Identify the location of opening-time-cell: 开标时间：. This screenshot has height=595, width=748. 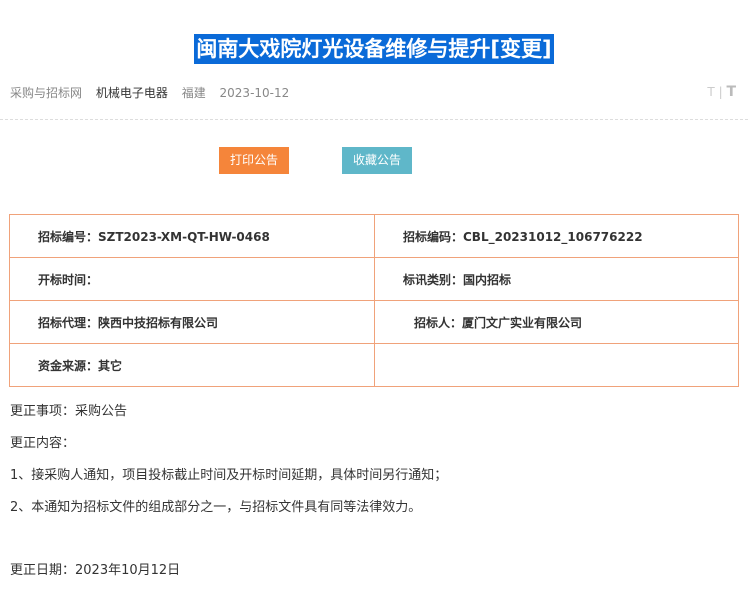
(192, 279).